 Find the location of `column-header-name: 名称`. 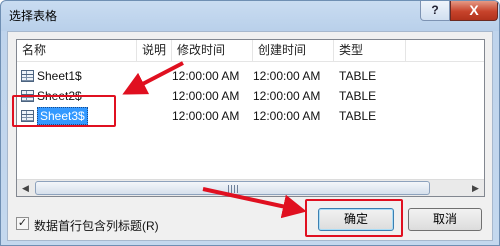

column-header-name: 名称 is located at coordinates (77, 51).